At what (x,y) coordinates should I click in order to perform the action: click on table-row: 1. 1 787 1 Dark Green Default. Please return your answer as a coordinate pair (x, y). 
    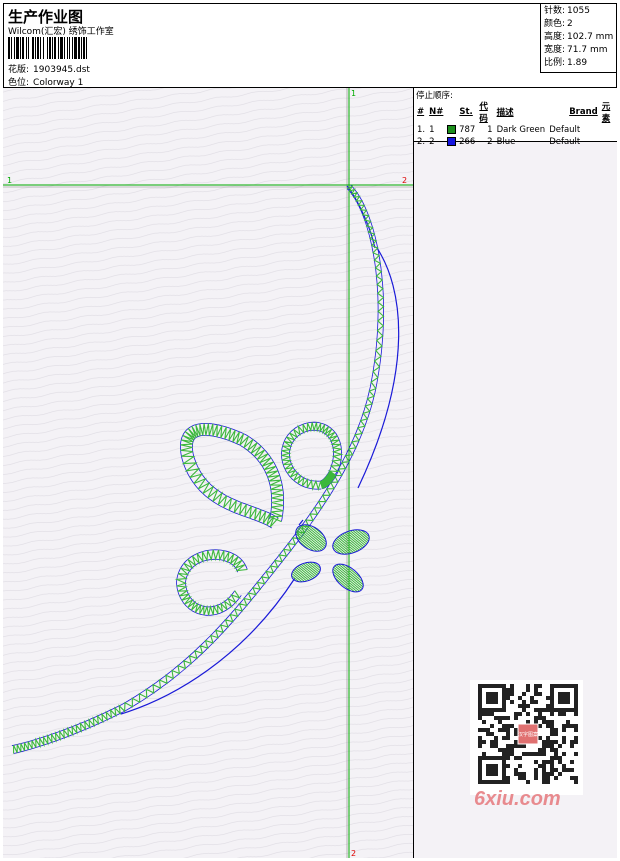
    Looking at the image, I should click on (516, 130).